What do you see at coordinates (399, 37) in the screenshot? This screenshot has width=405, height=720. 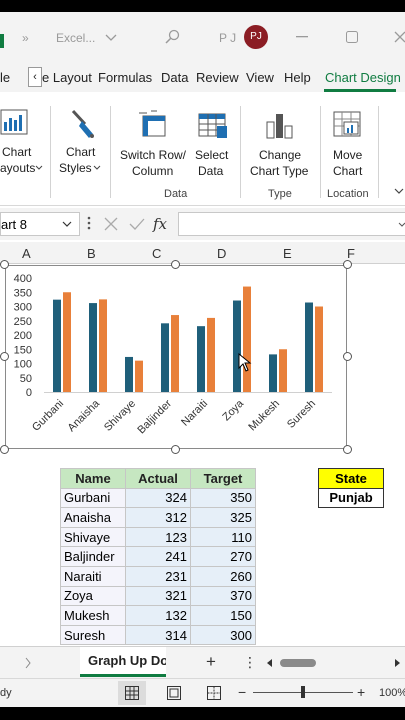 I see `close-icon` at bounding box center [399, 37].